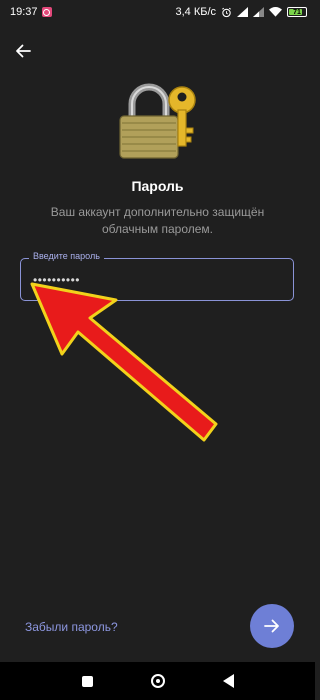  Describe the element at coordinates (228, 681) in the screenshot. I see `back-triangle-icon` at that location.